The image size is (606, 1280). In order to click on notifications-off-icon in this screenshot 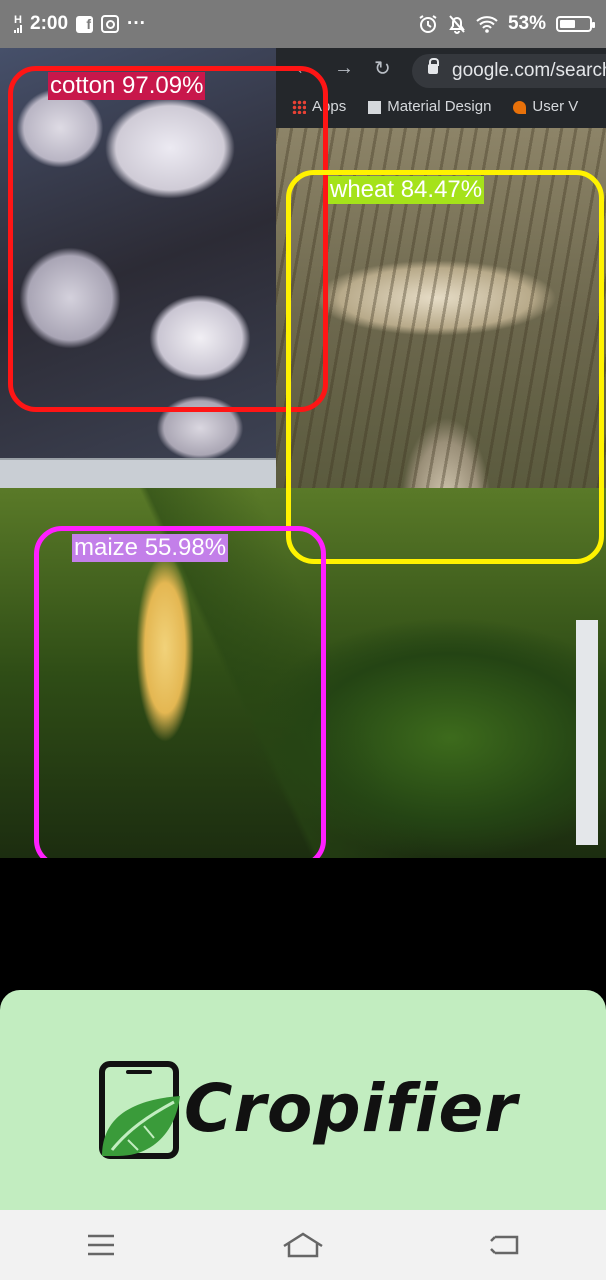, I will do `click(457, 24)`.